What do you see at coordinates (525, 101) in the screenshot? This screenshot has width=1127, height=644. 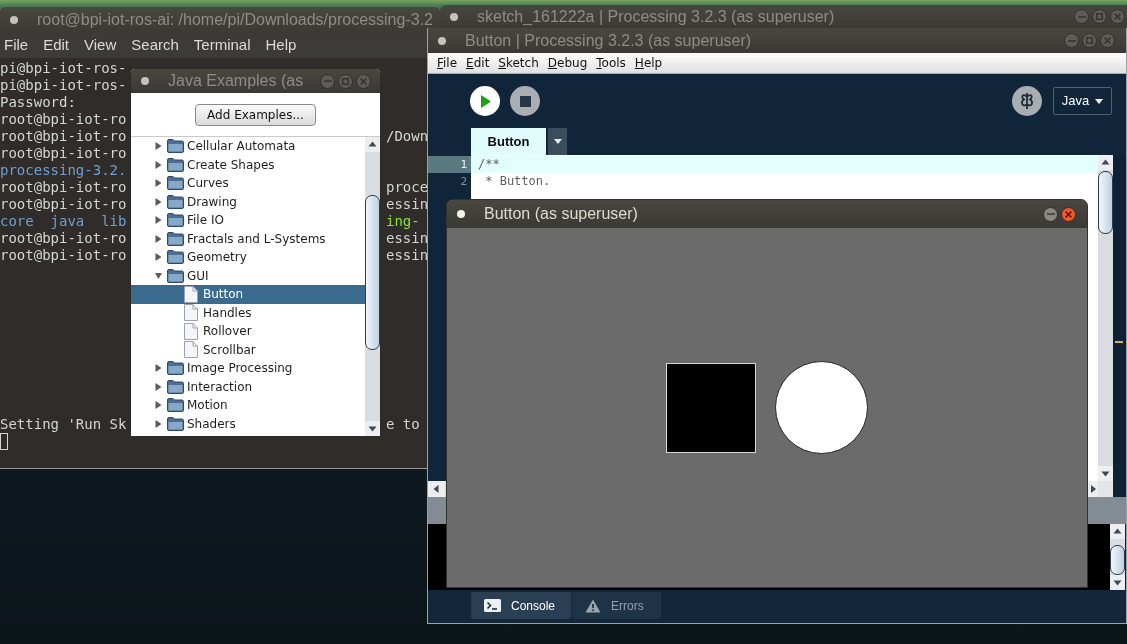 I see `stop-button` at bounding box center [525, 101].